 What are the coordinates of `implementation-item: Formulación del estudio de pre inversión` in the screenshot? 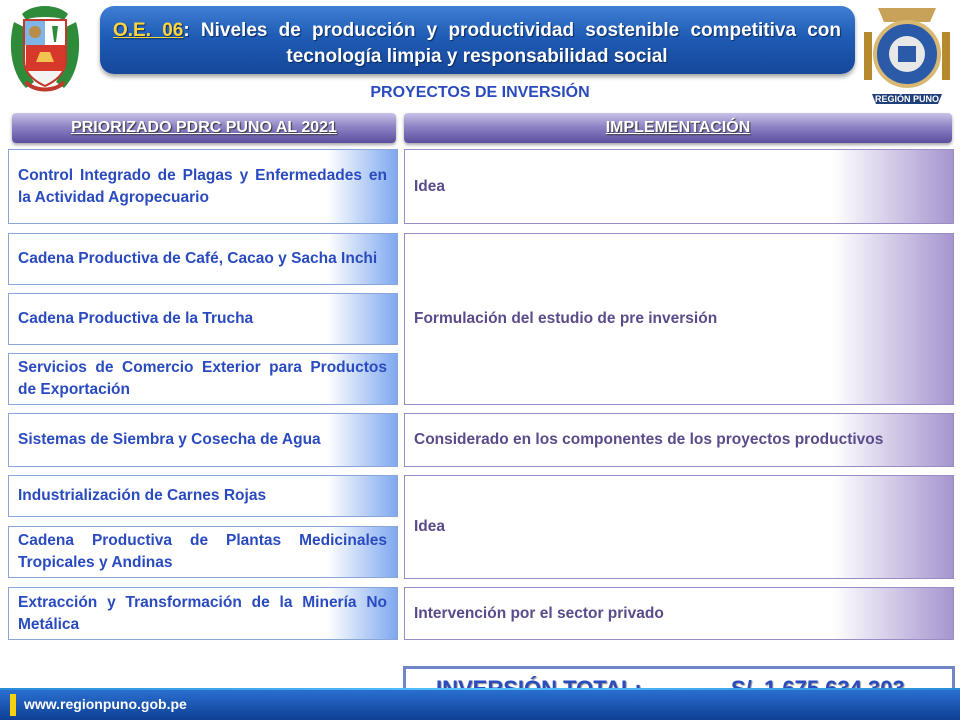 It's located at (679, 319).